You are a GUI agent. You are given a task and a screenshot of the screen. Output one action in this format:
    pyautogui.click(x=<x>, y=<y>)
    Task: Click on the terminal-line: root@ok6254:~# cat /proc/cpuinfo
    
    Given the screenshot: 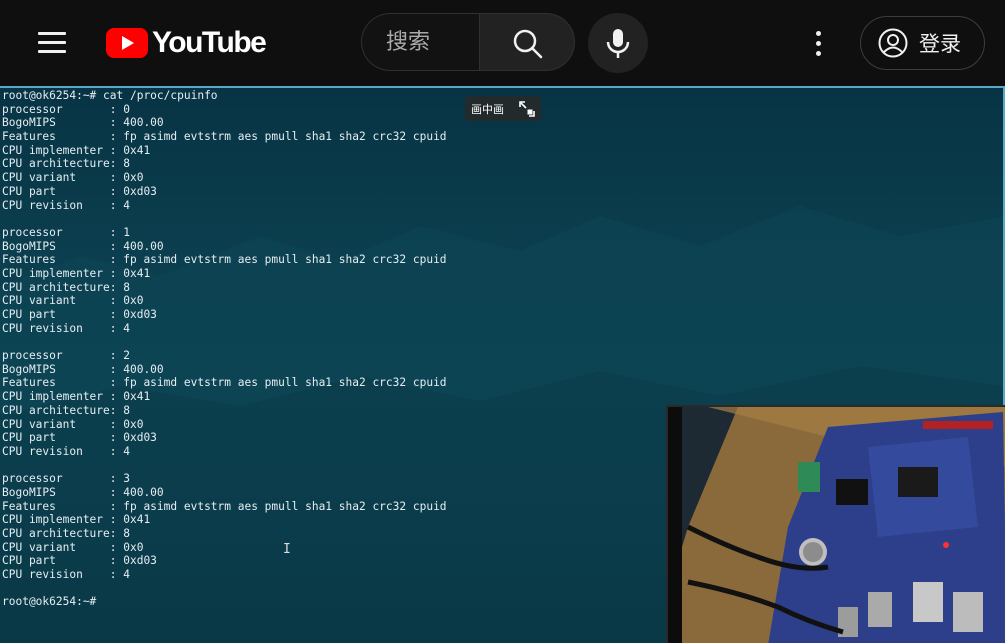 What is the action you would take?
    pyautogui.click(x=110, y=95)
    